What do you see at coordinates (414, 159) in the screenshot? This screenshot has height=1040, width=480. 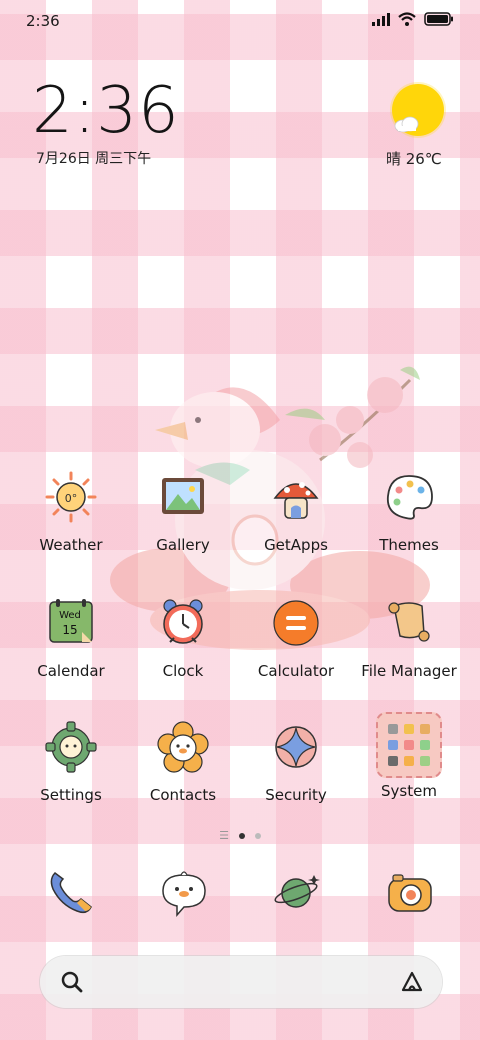 I see `weather-summary: 晴 26℃` at bounding box center [414, 159].